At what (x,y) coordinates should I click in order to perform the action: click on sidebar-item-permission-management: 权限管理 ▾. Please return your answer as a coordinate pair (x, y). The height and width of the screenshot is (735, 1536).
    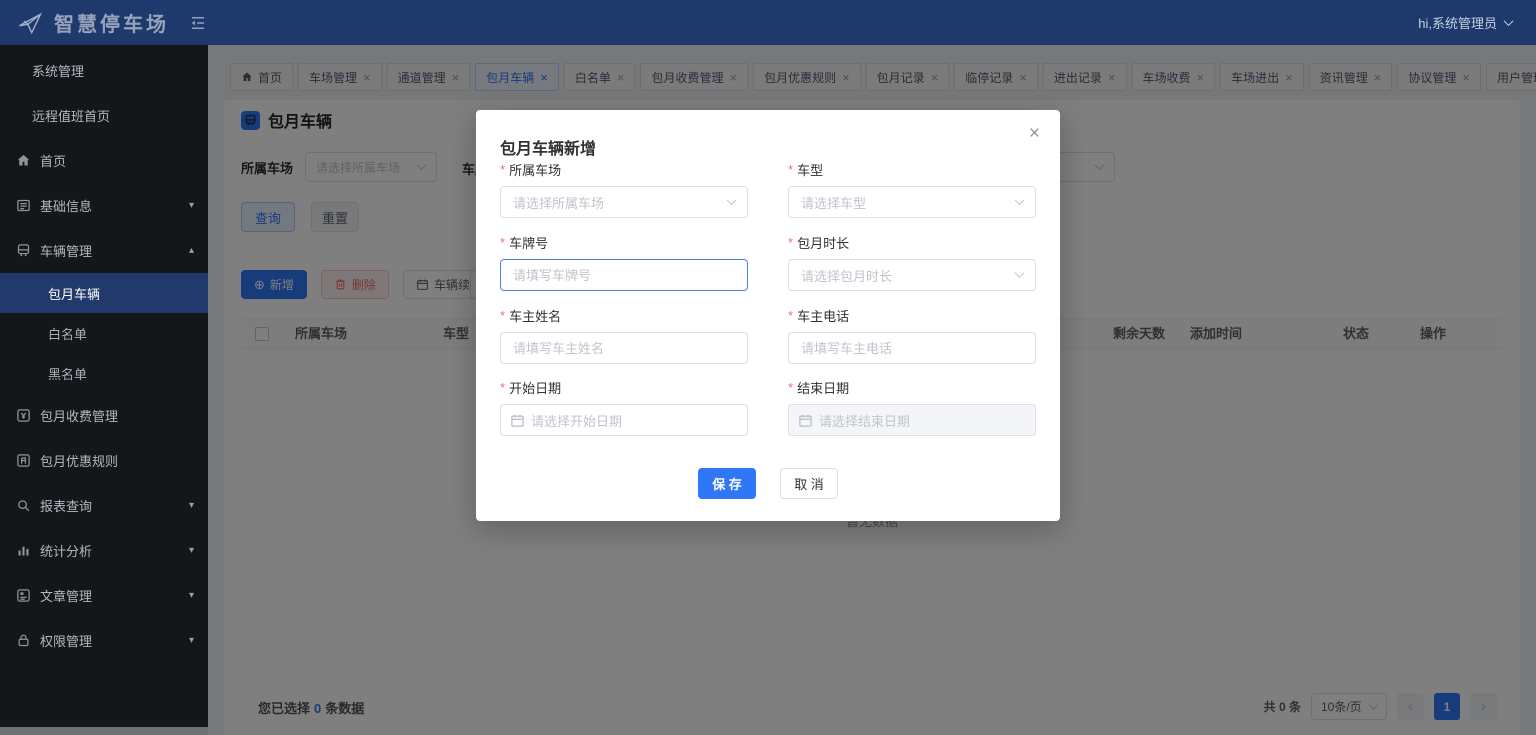
    Looking at the image, I should click on (104, 640).